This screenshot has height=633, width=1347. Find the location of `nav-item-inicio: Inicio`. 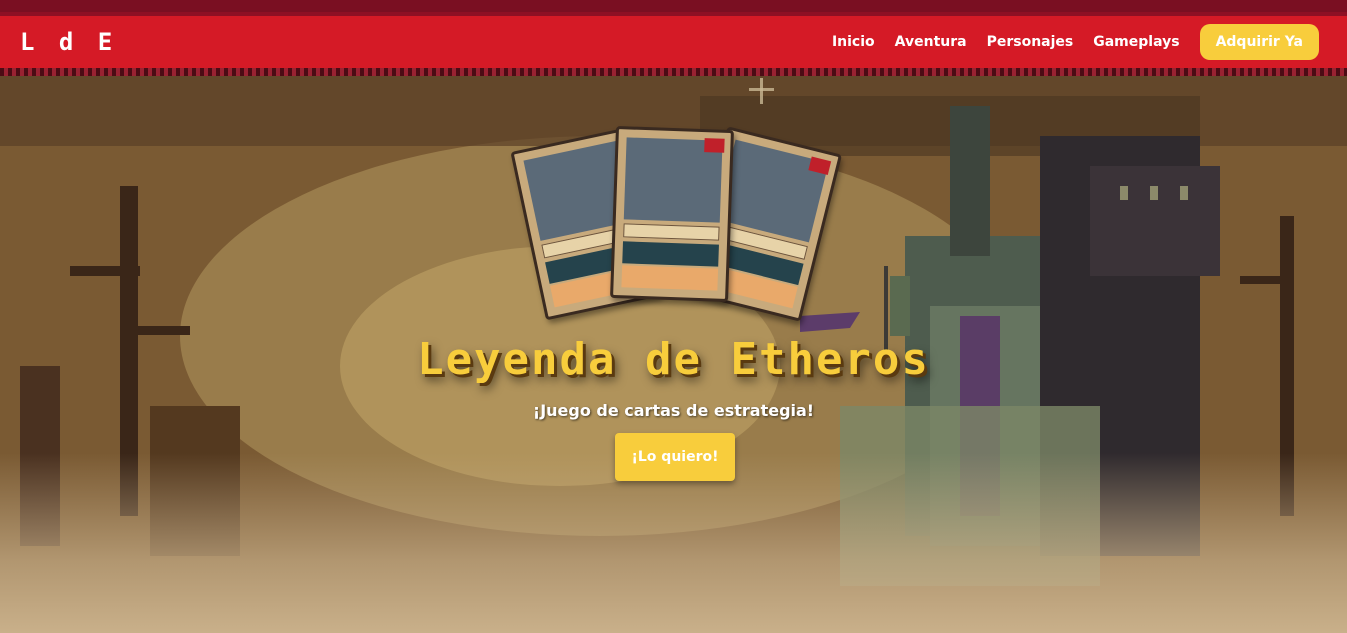

nav-item-inicio: Inicio is located at coordinates (853, 42).